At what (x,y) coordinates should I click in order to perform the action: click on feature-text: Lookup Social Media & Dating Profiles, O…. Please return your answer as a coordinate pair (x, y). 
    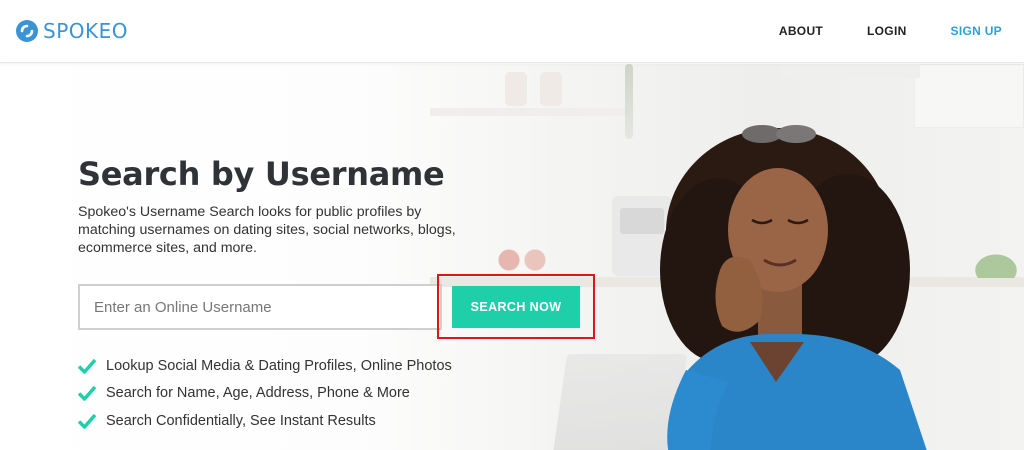
    Looking at the image, I should click on (279, 365).